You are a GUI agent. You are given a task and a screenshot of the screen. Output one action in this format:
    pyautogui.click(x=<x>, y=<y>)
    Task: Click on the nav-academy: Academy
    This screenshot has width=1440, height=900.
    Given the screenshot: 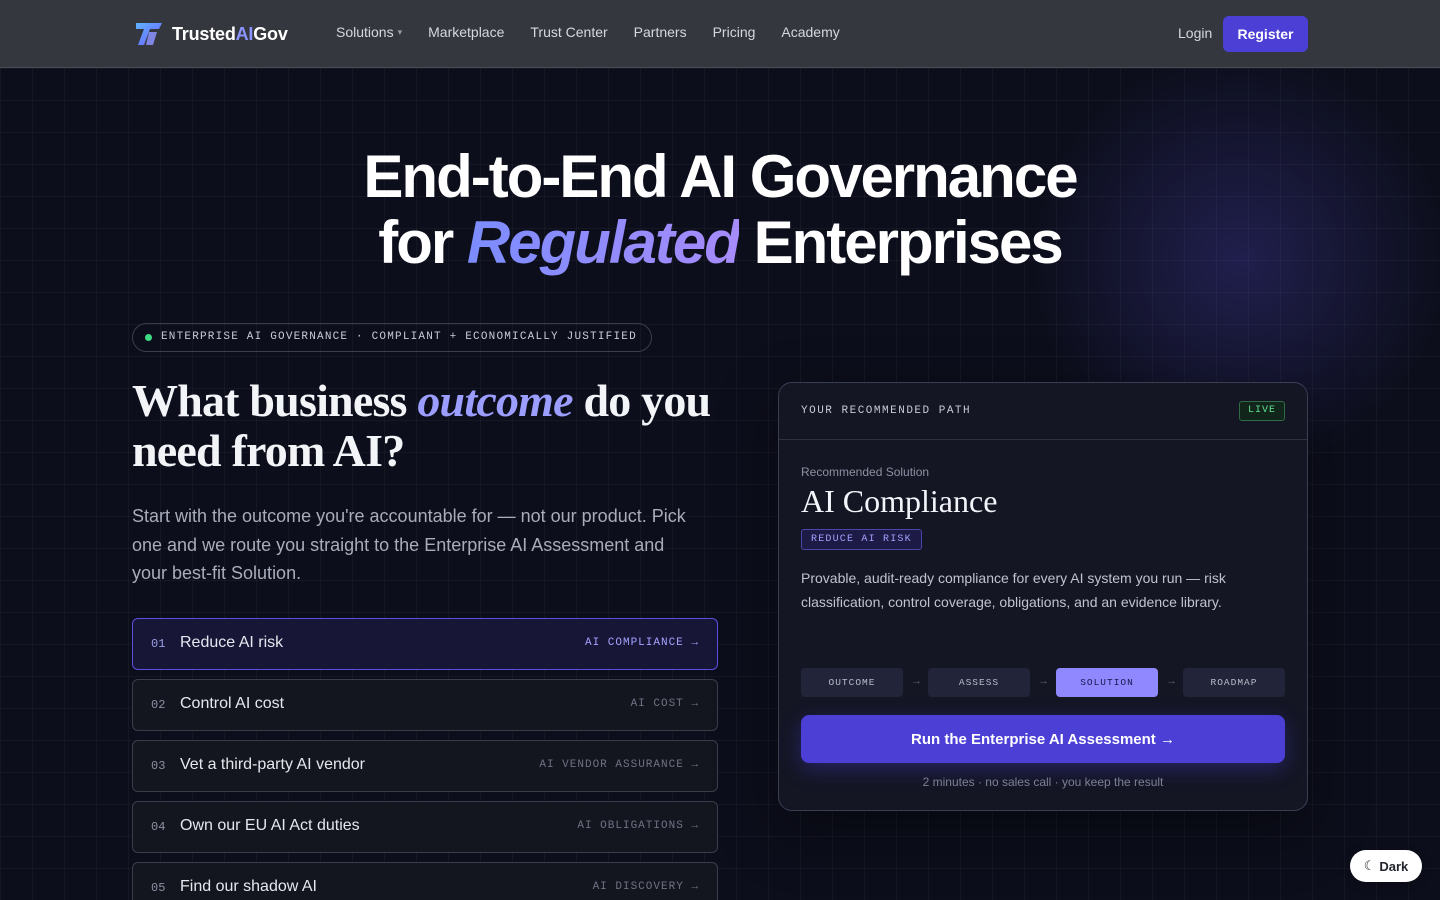 What is the action you would take?
    pyautogui.click(x=810, y=32)
    